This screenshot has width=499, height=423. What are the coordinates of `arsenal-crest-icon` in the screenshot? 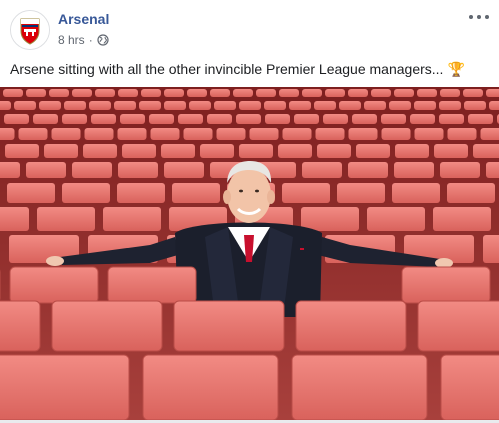 It's located at (30, 30).